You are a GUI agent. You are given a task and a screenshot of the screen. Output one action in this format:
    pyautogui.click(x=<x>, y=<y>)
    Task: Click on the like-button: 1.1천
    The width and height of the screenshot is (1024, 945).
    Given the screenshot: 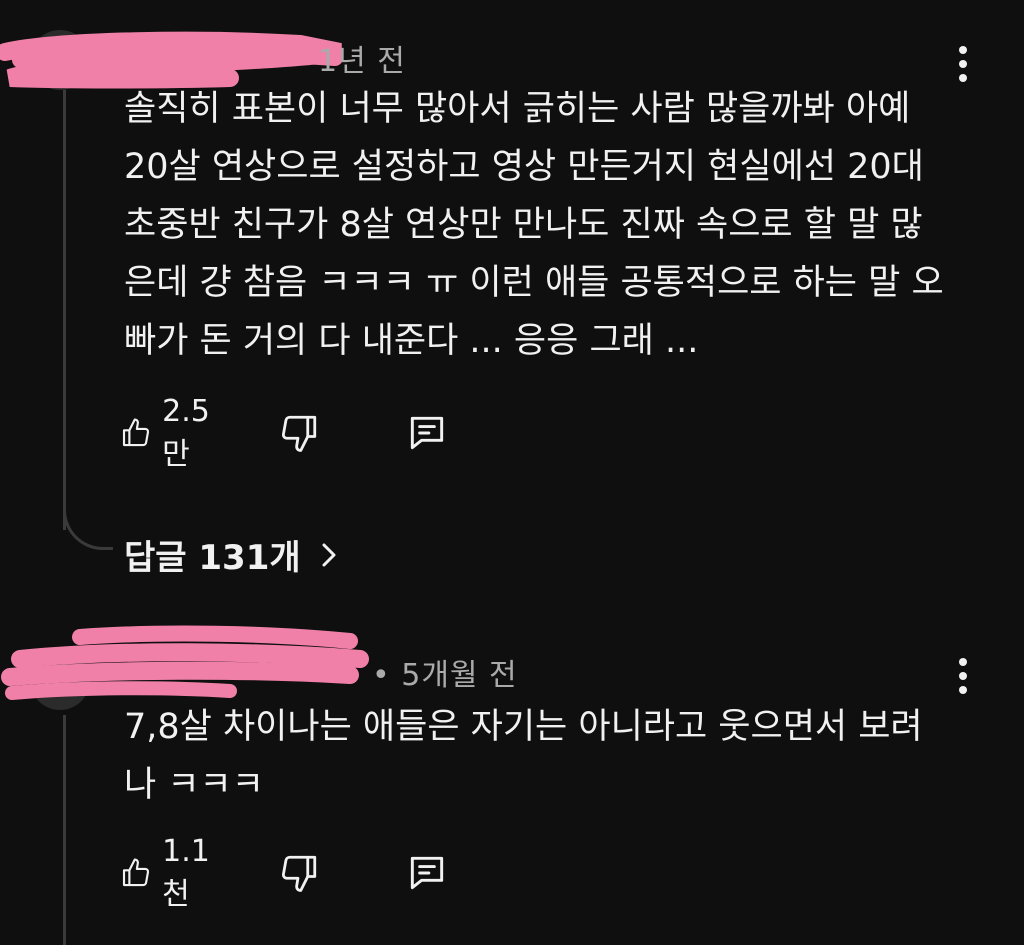 What is the action you would take?
    pyautogui.click(x=170, y=873)
    